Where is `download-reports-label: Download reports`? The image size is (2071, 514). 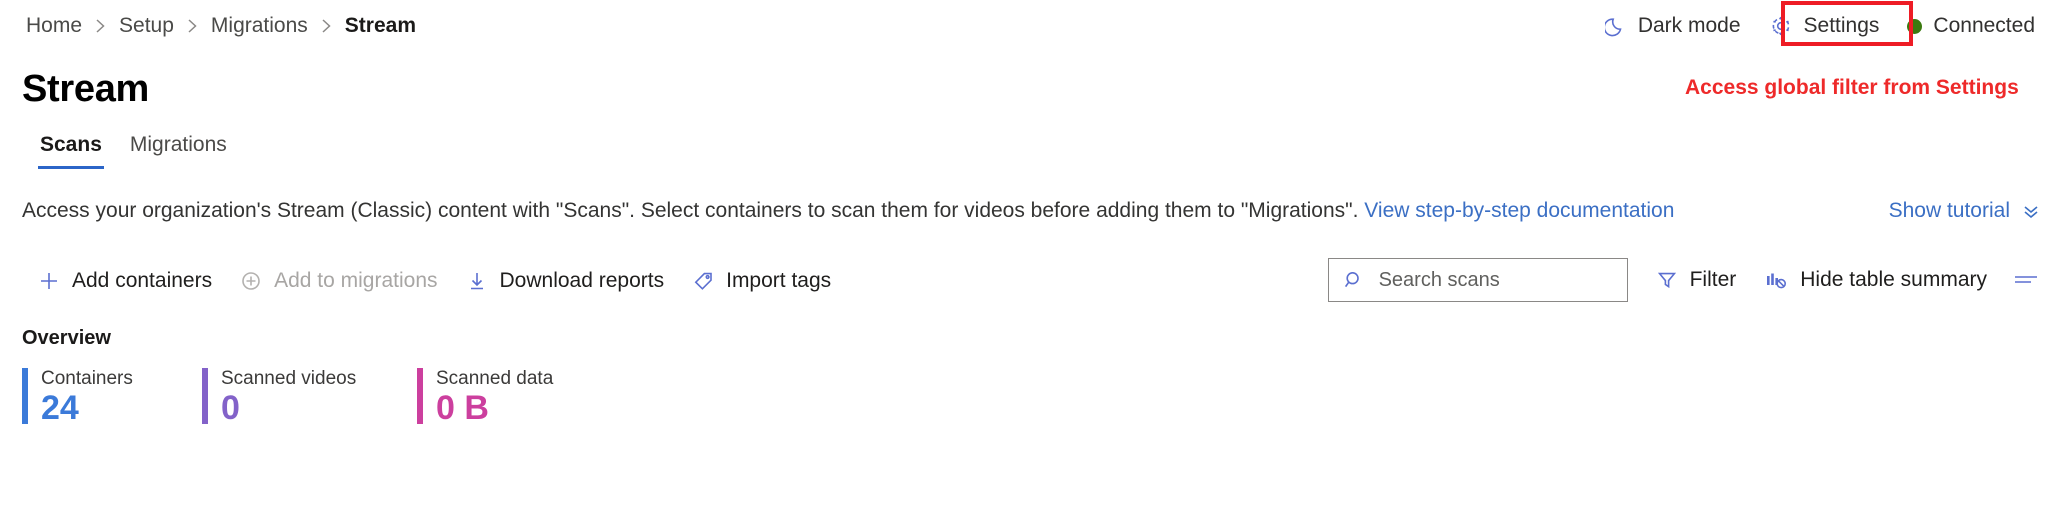 download-reports-label: Download reports is located at coordinates (582, 280).